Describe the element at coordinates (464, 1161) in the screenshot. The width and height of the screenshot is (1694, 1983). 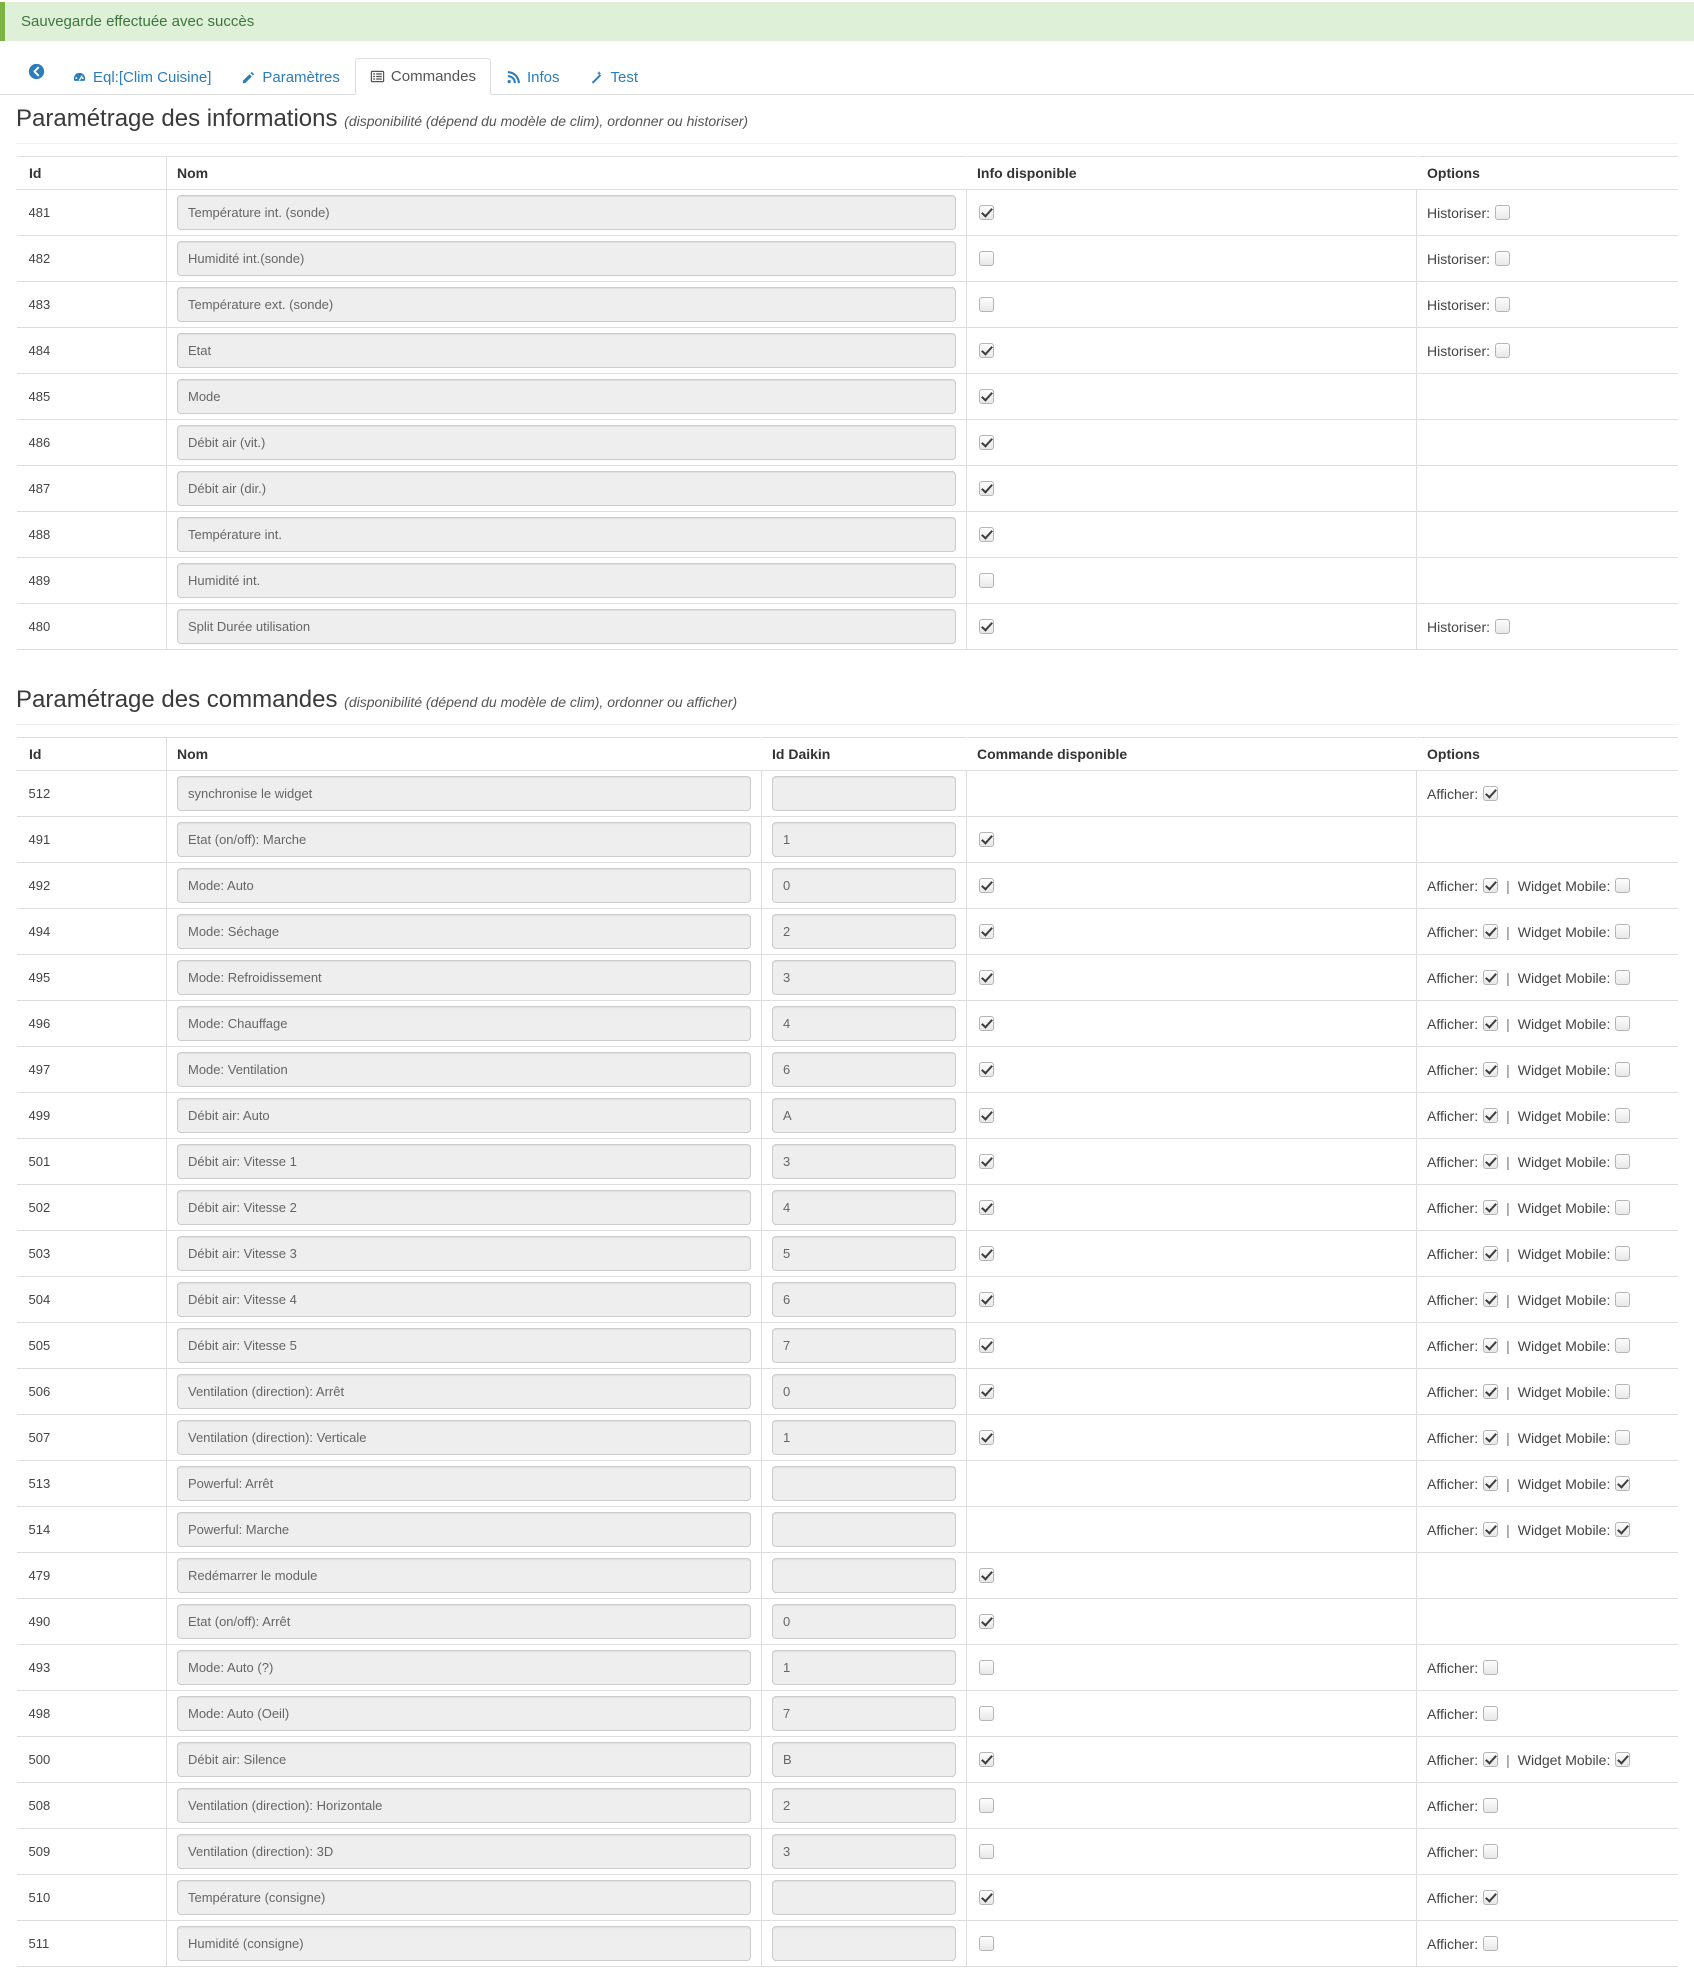
I see `command-name-input: Débit air: Vitesse 1` at that location.